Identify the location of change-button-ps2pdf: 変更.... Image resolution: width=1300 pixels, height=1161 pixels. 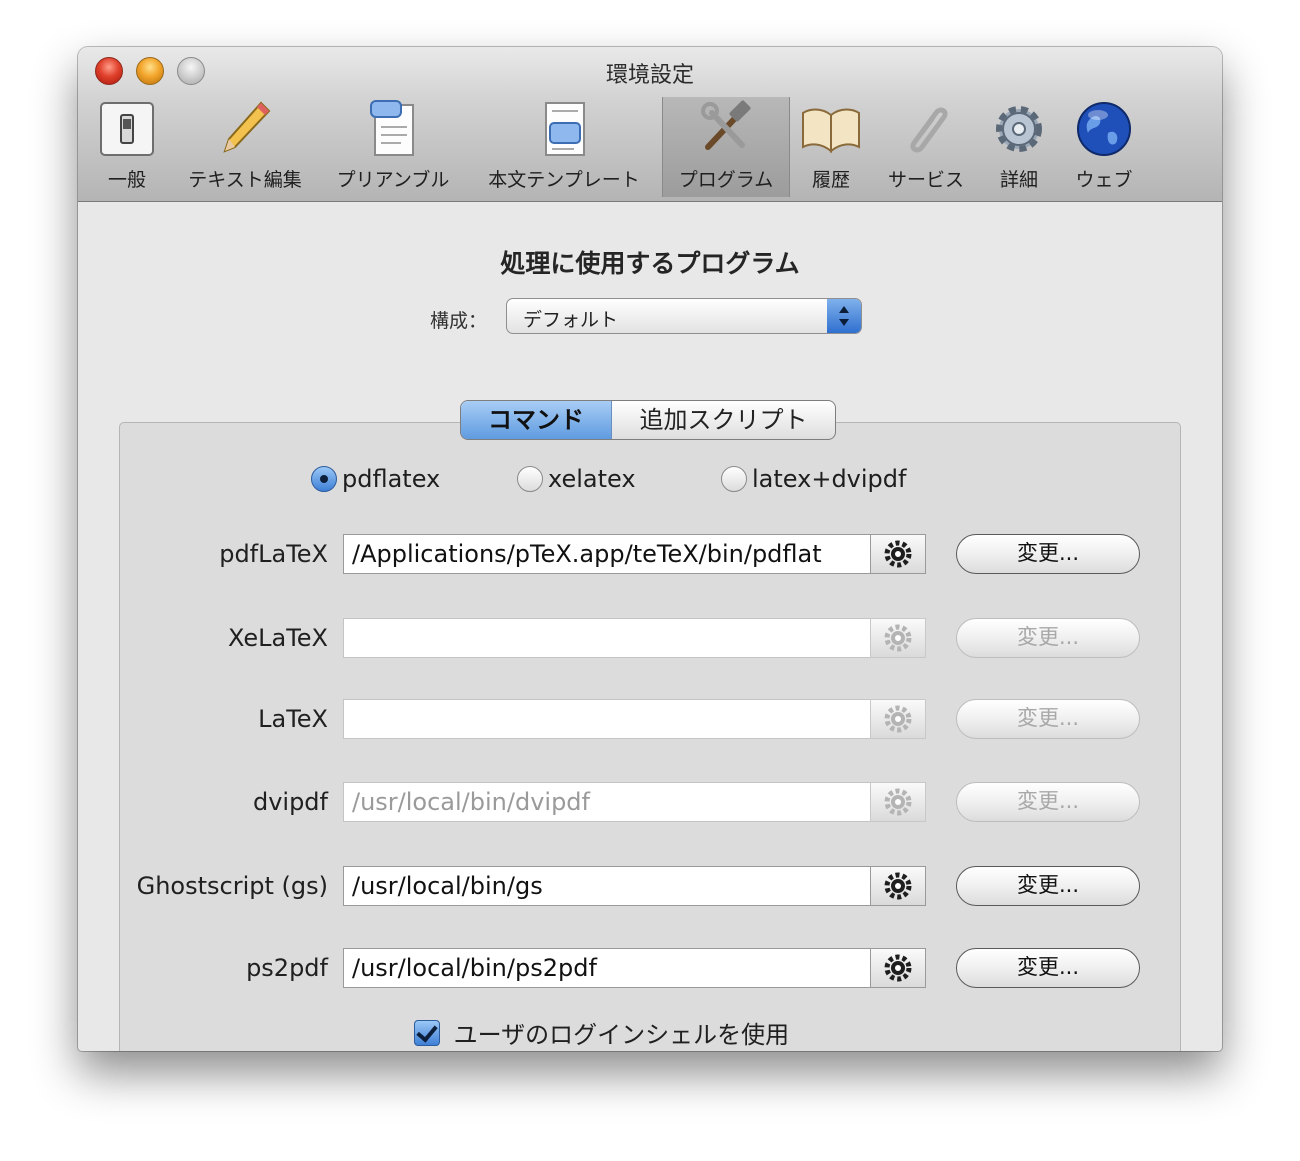
(1048, 968).